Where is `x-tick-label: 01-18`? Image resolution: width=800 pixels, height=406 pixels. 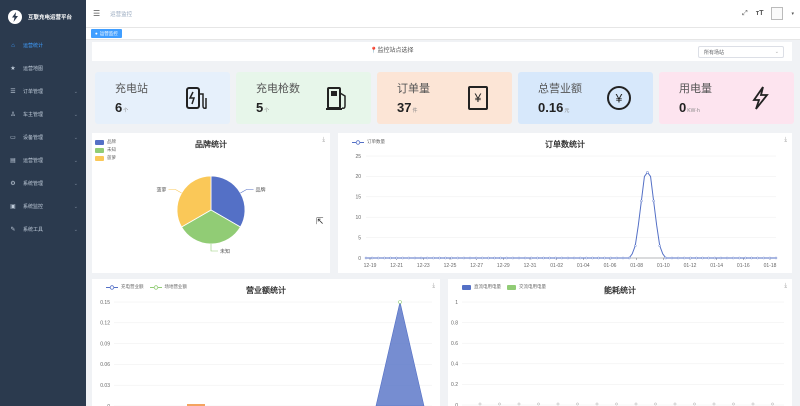
x-tick-label: 01-18 is located at coordinates (770, 266).